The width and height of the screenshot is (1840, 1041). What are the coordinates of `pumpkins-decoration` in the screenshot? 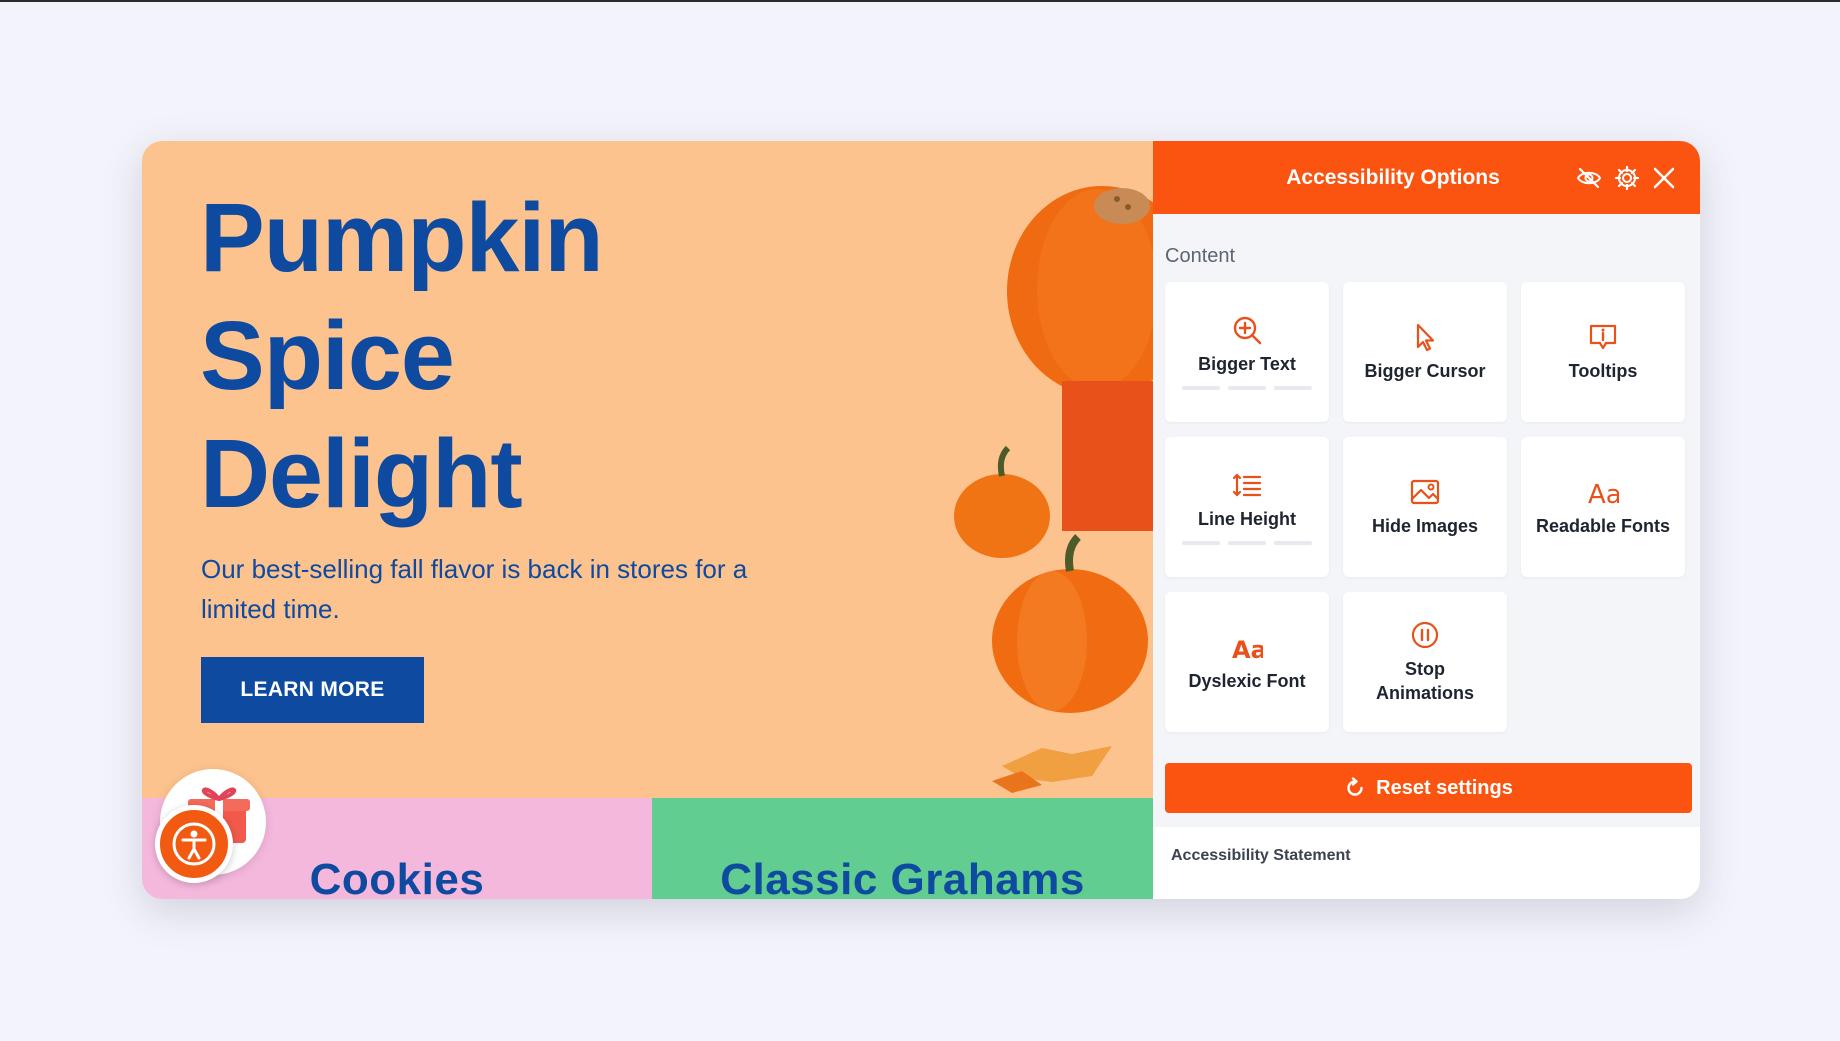 It's located at (1053, 489).